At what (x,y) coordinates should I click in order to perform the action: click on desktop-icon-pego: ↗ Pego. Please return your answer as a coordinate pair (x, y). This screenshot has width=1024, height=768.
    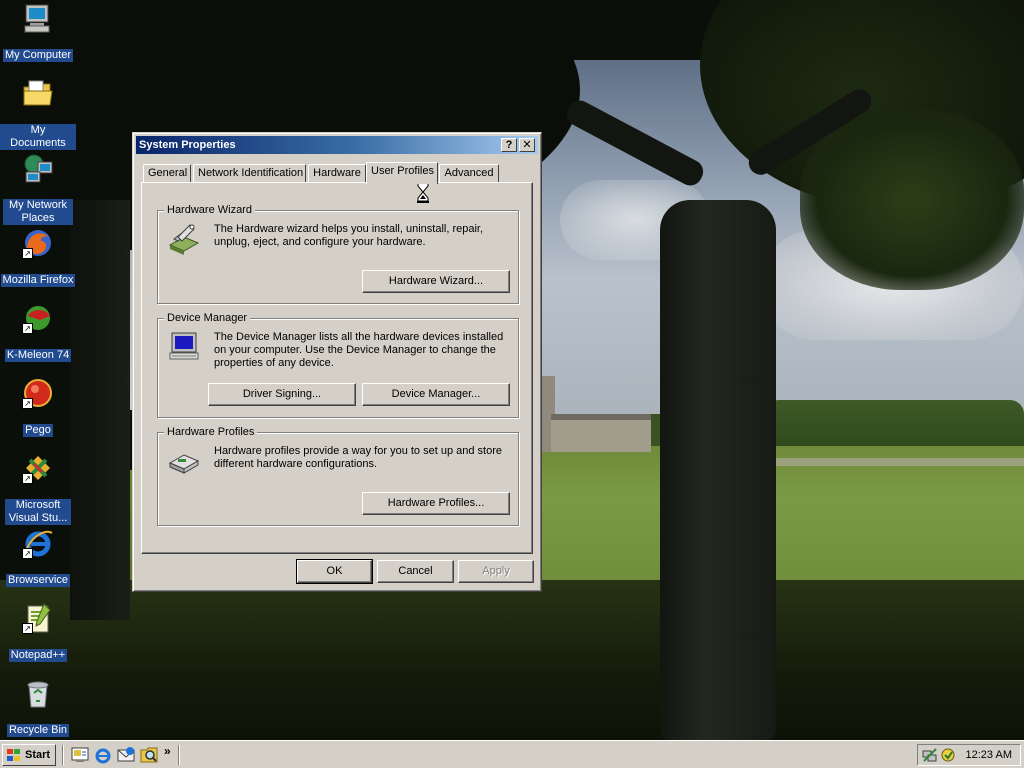
    Looking at the image, I should click on (38, 407).